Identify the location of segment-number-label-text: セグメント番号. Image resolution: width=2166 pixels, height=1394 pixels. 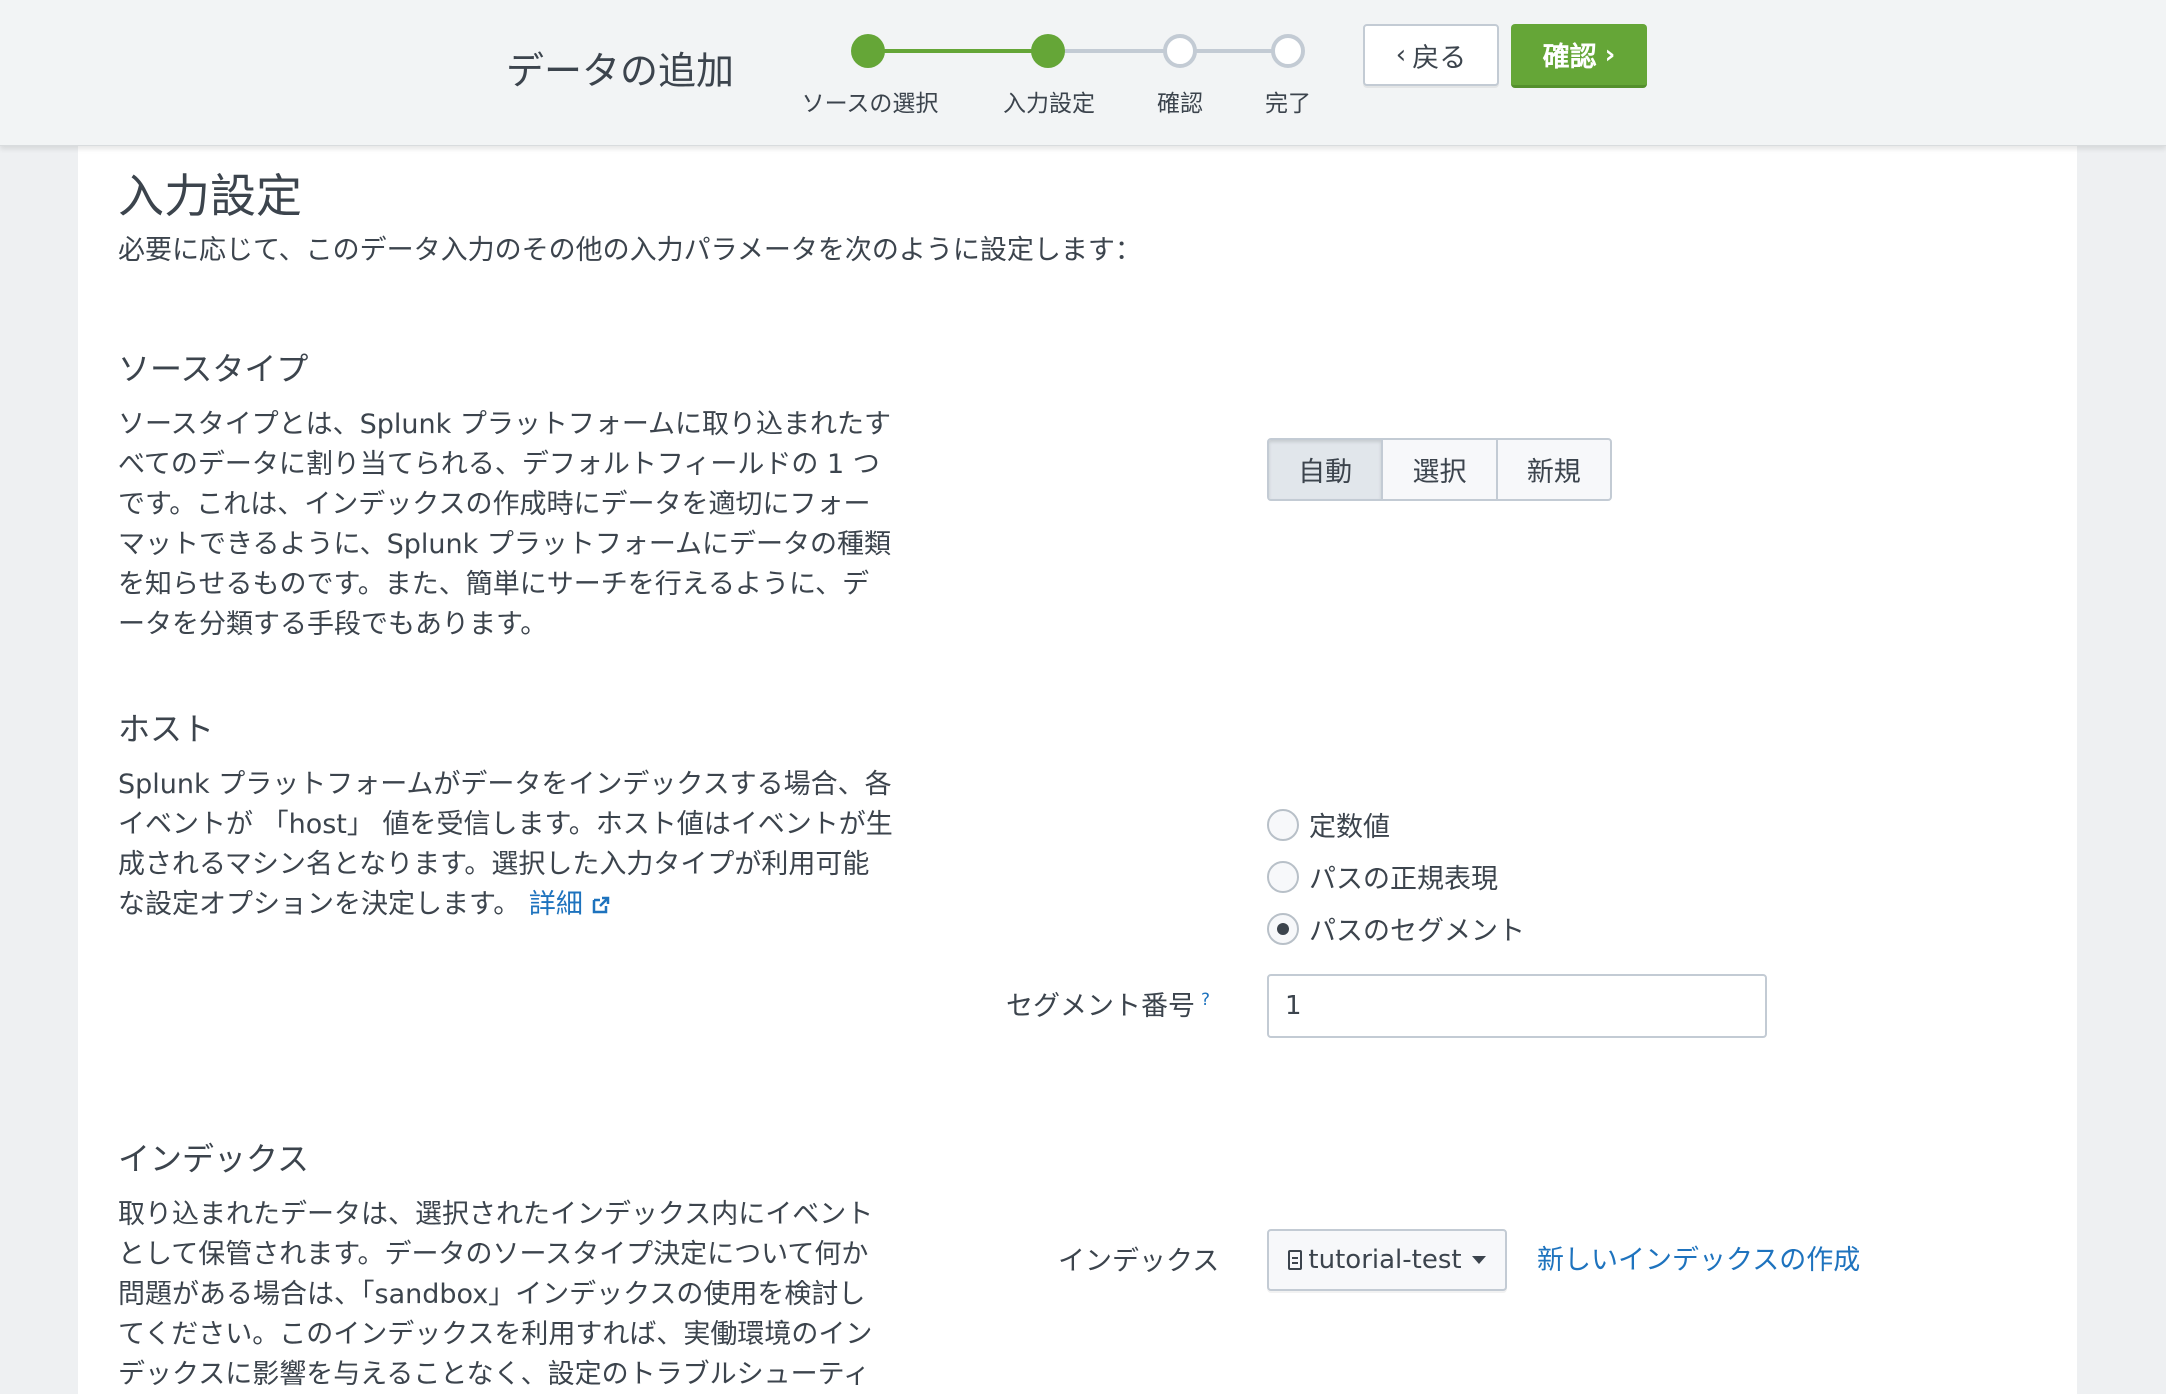
(1100, 1006).